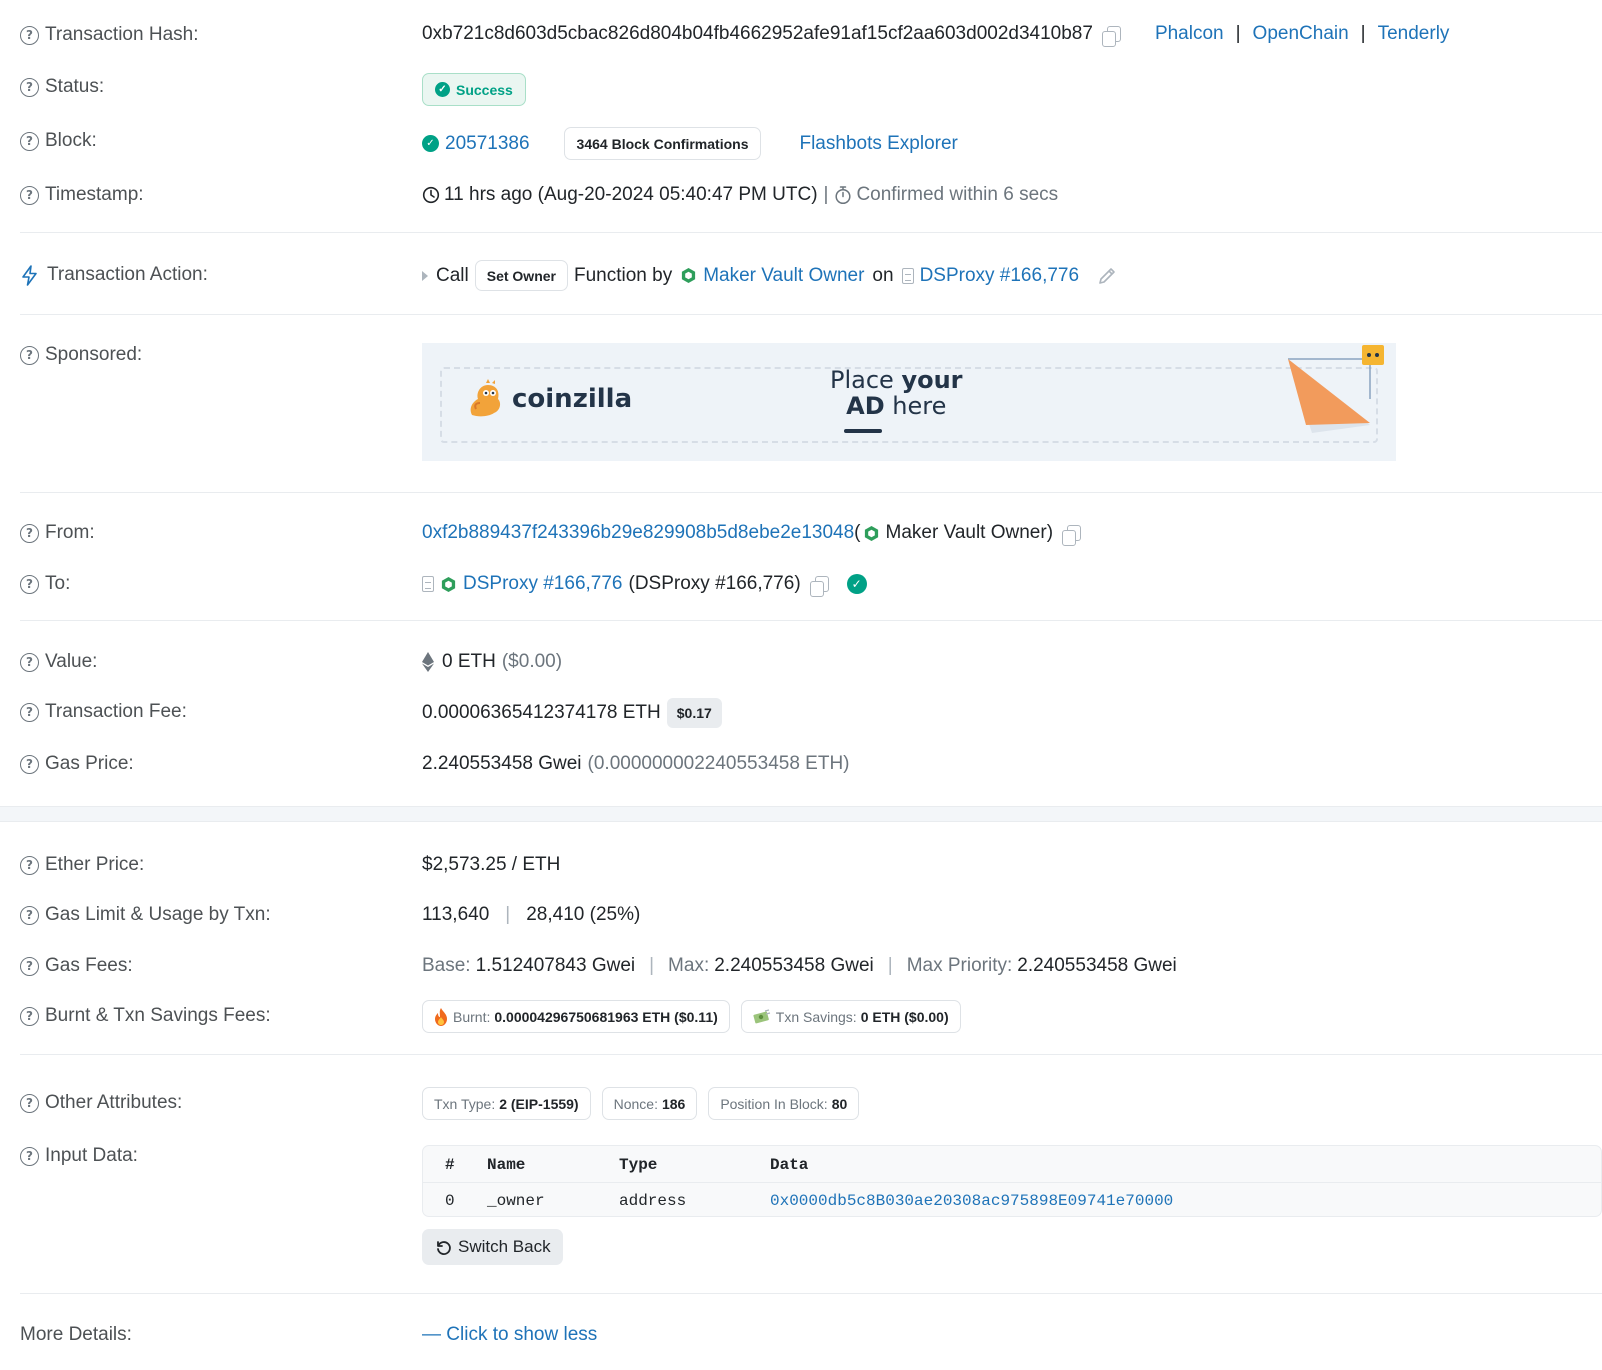 This screenshot has height=1370, width=1602. I want to click on sponsored-label-row: ? Sponsored:, so click(81, 355).